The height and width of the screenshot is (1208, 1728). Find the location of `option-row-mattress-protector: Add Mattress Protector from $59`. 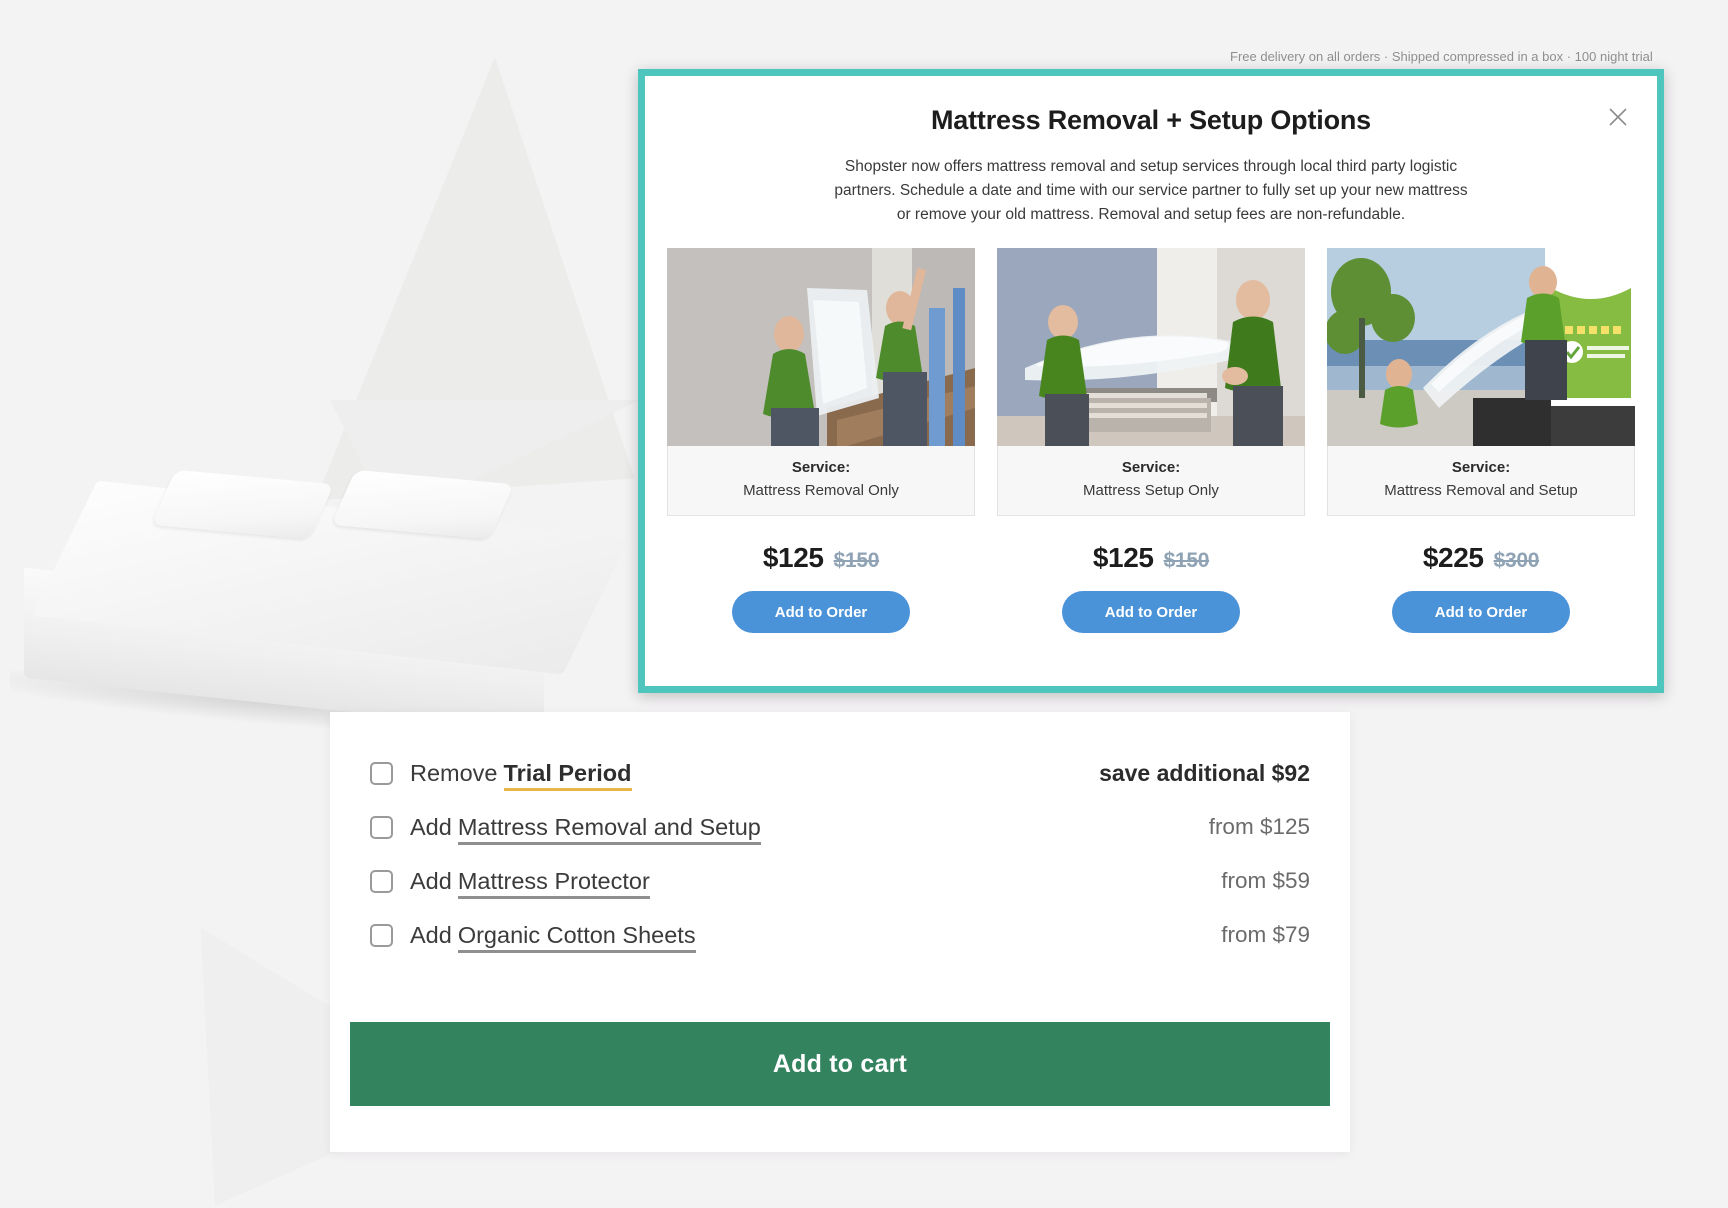

option-row-mattress-protector: Add Mattress Protector from $59 is located at coordinates (840, 881).